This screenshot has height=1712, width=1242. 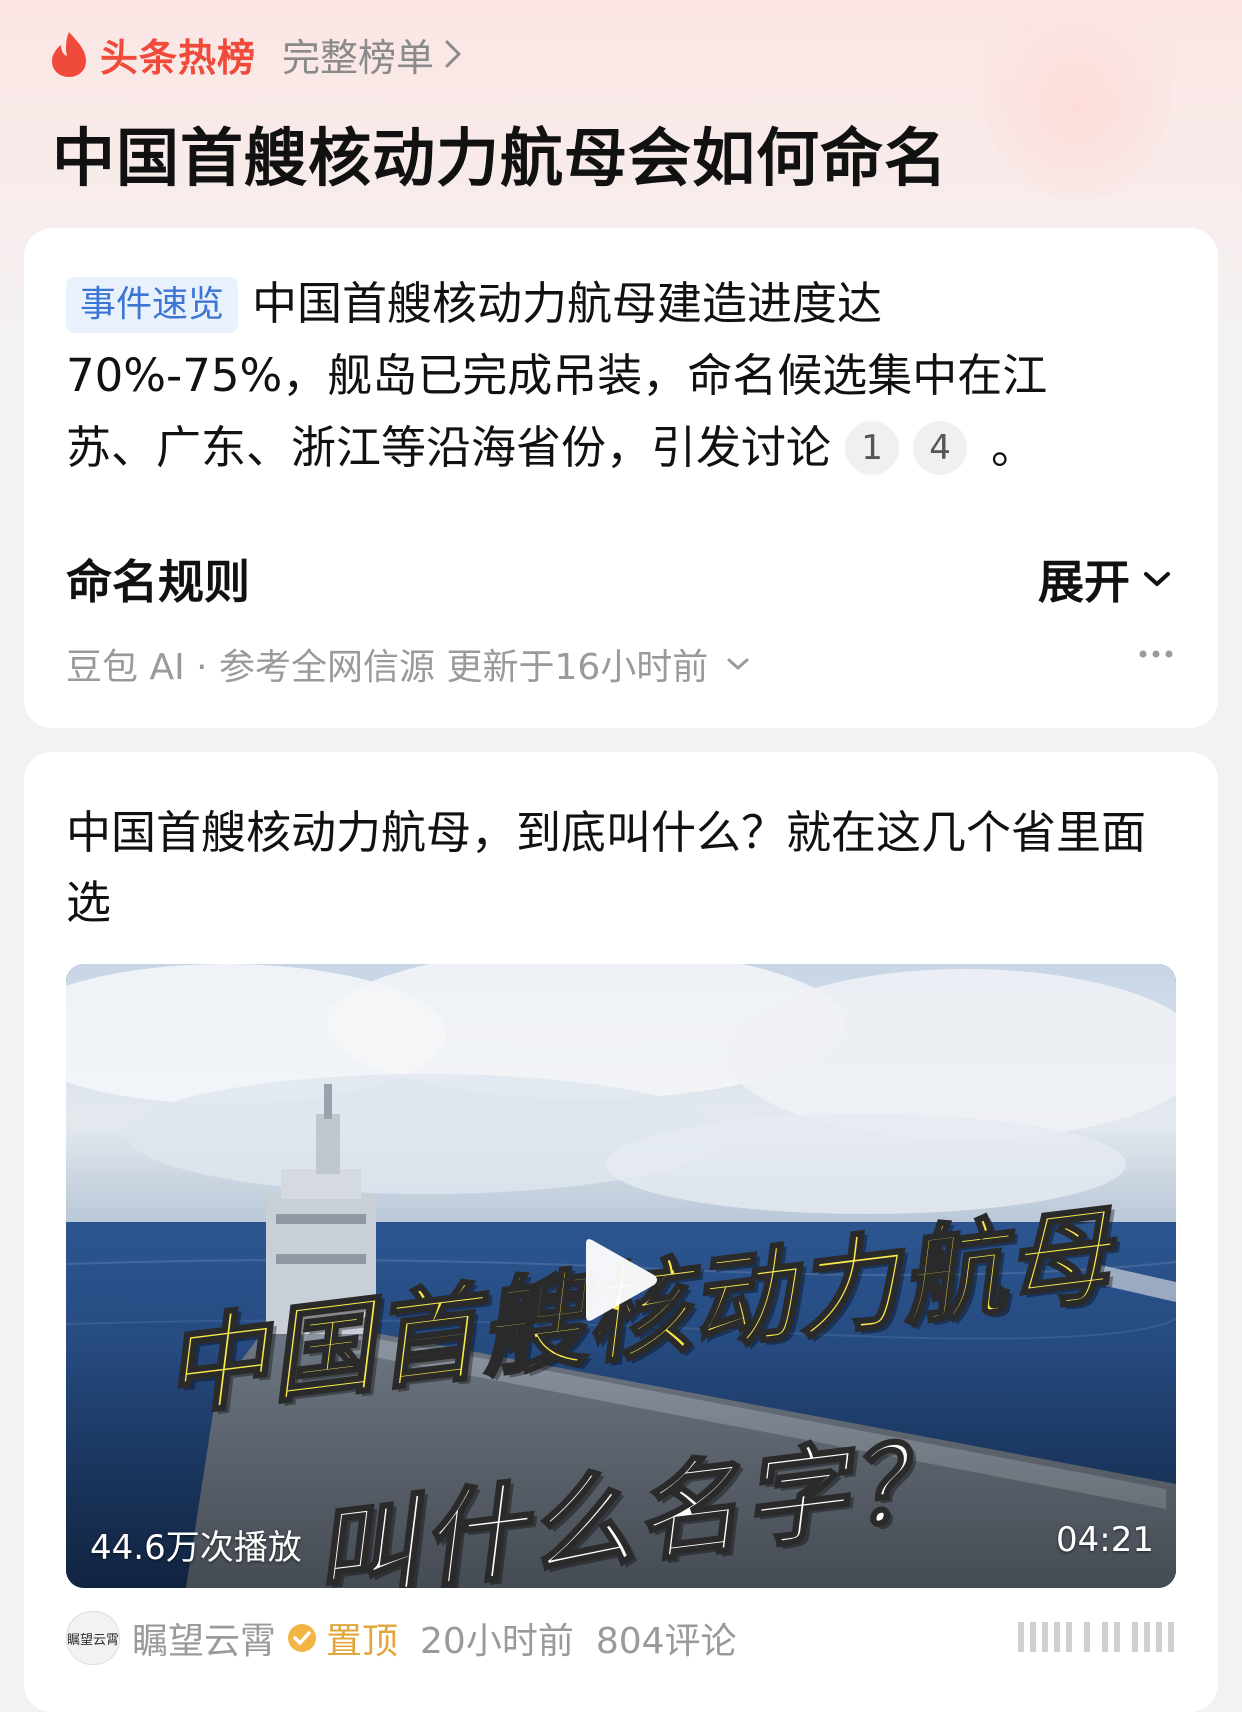 I want to click on play-icon, so click(x=622, y=1280).